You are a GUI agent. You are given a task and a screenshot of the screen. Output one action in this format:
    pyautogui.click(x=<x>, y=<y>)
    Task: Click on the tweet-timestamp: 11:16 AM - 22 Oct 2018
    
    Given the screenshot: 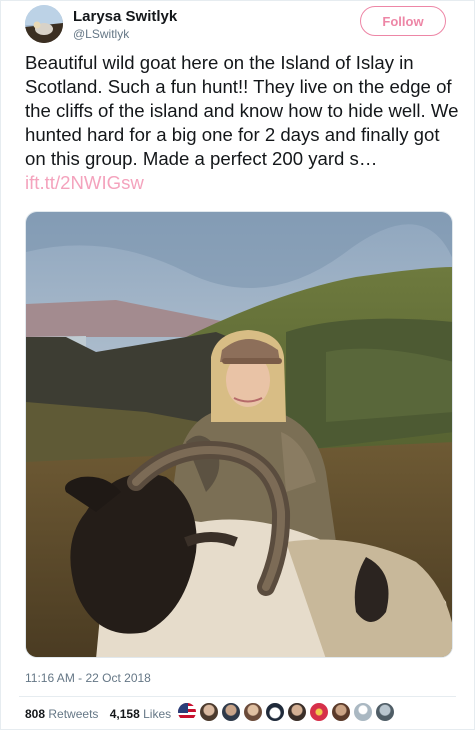 What is the action you would take?
    pyautogui.click(x=88, y=678)
    